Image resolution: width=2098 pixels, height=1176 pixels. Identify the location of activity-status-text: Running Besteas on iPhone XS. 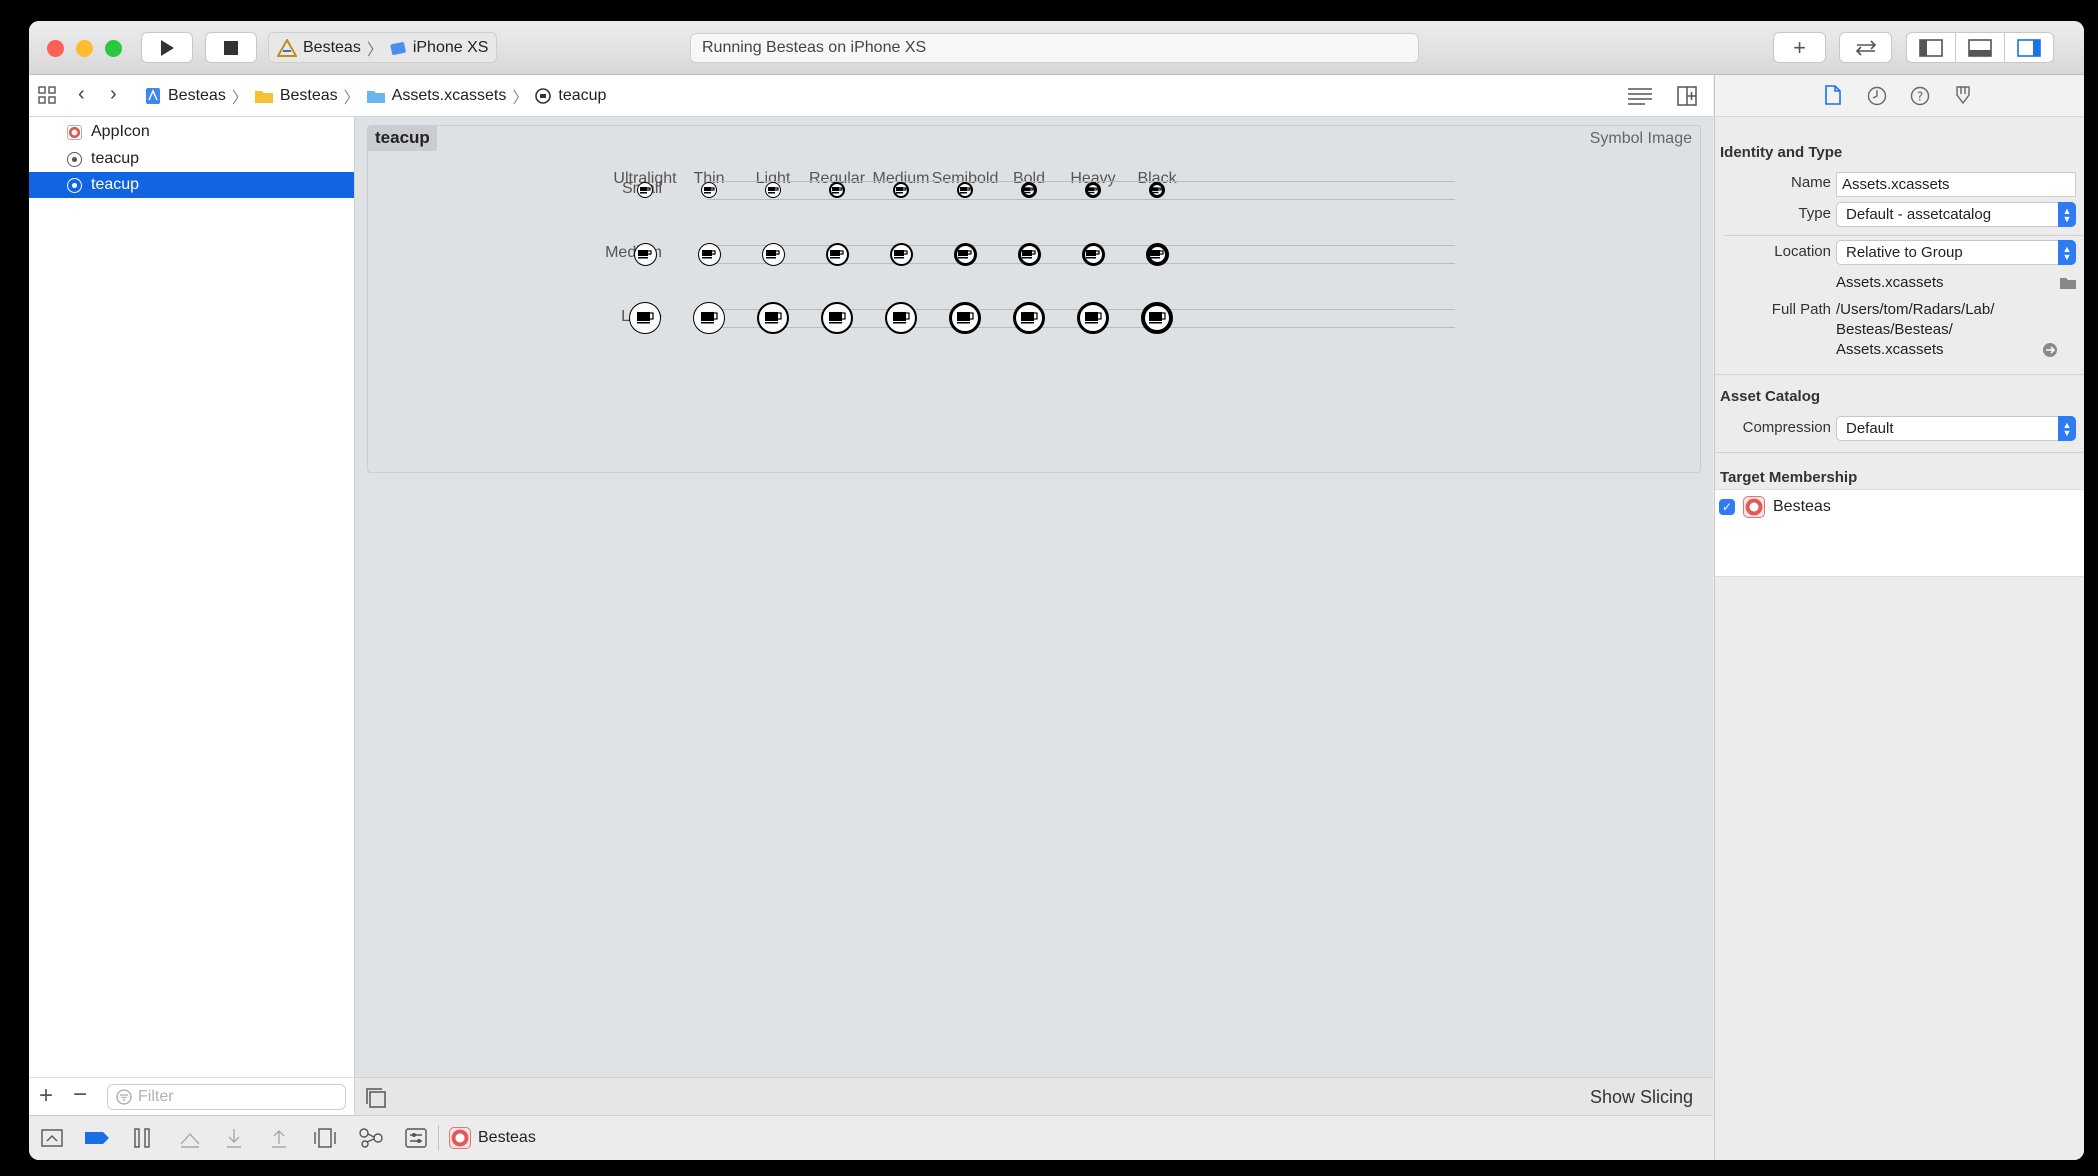
(814, 47).